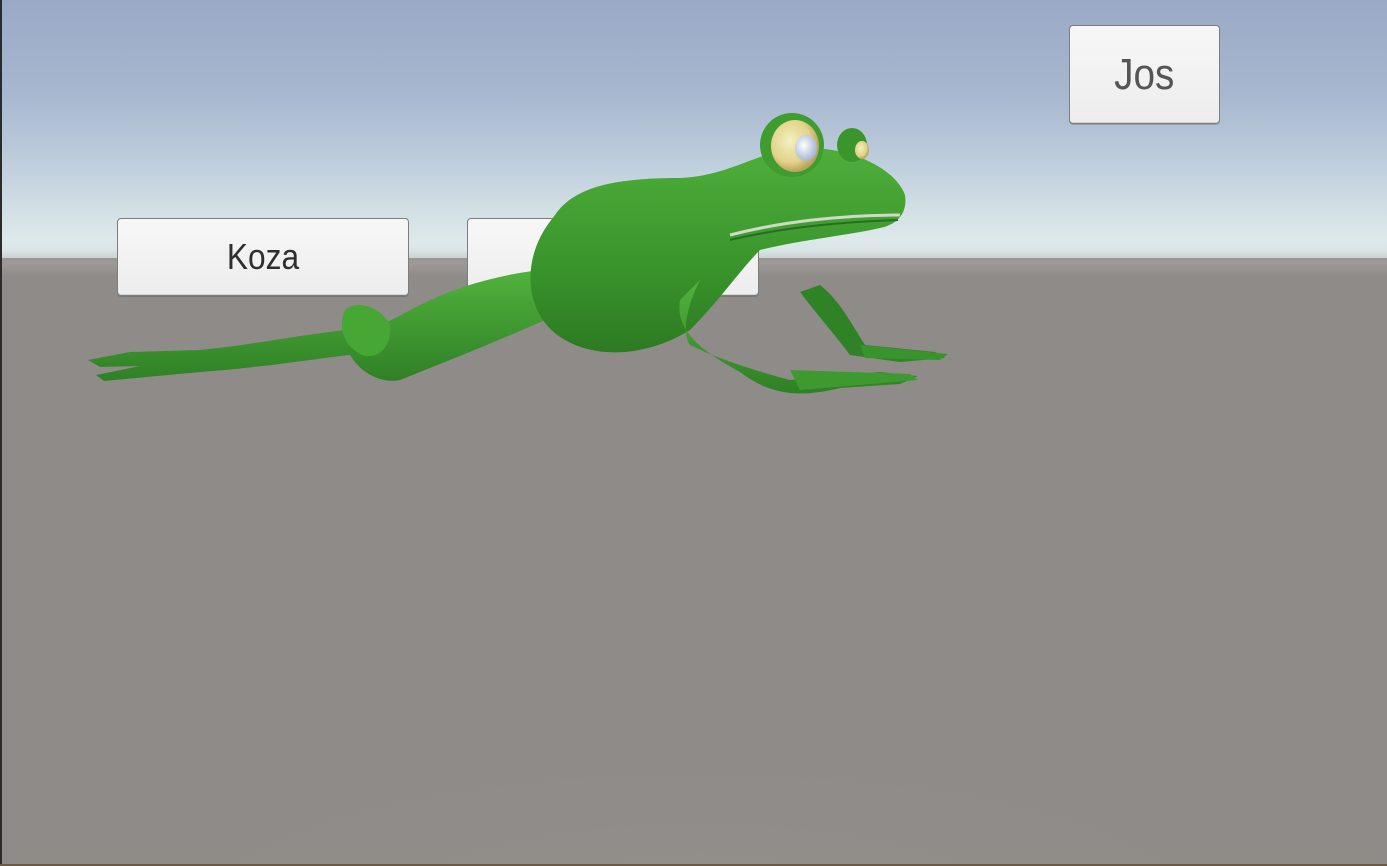 This screenshot has width=1387, height=866. Describe the element at coordinates (1, 433) in the screenshot. I see `left-border` at that location.